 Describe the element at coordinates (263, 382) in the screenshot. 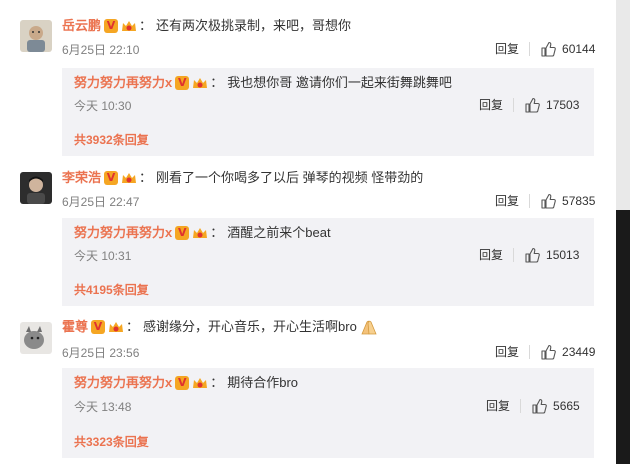

I see `reply-text: 期待合作bro` at that location.